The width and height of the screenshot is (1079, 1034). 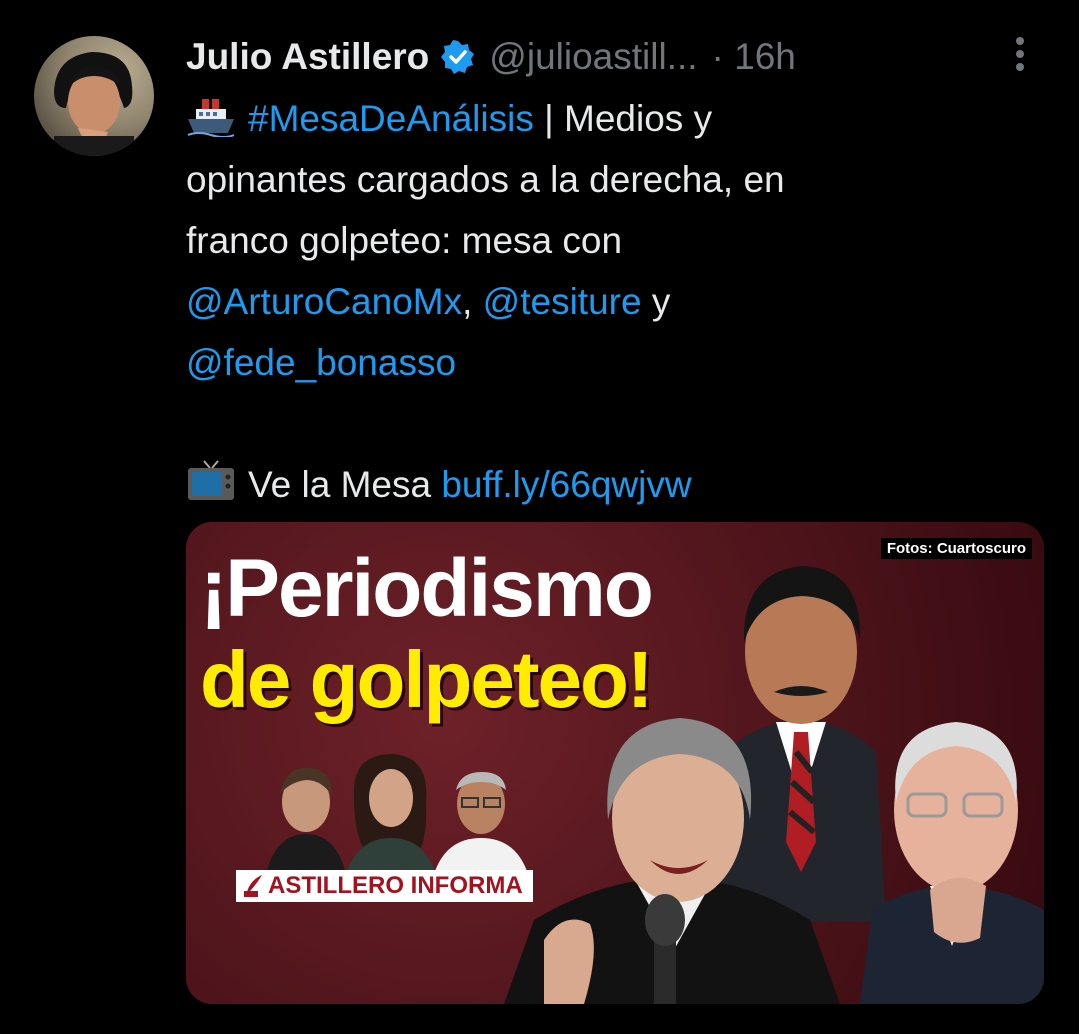 I want to click on photo-credit: Fotos: Cuartoscuro, so click(x=956, y=548).